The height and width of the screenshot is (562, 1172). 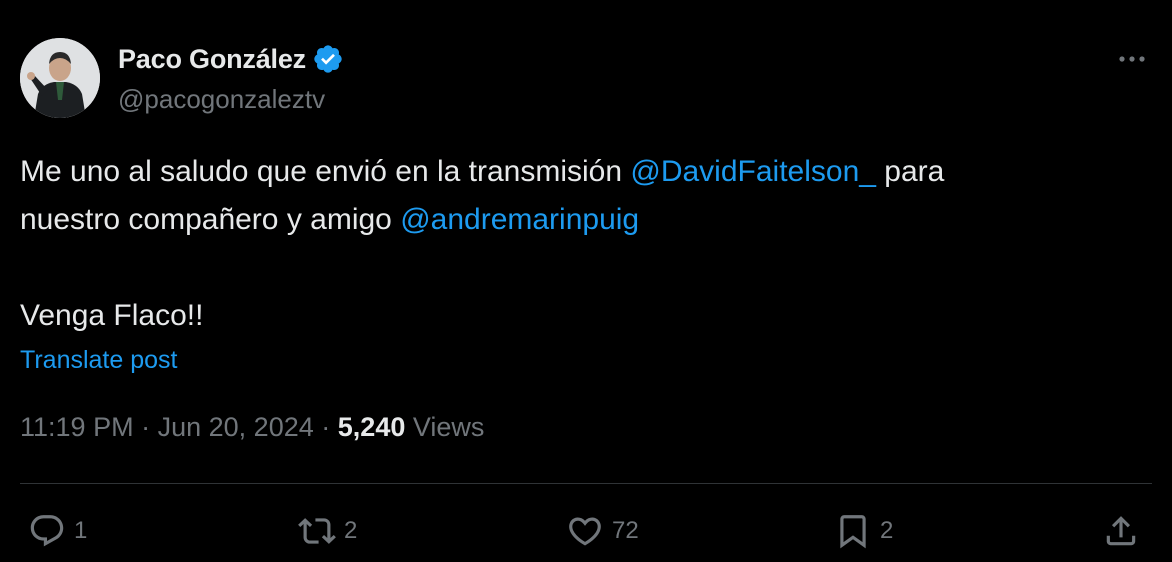 I want to click on views-count: 5,240, so click(x=371, y=427).